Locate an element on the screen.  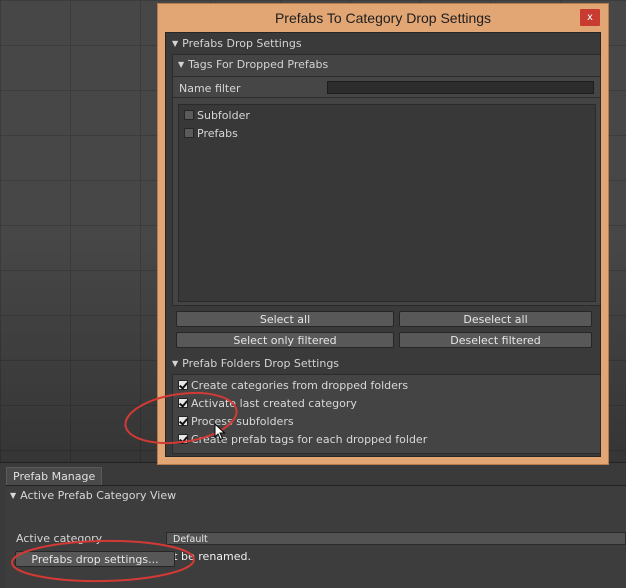
tag-toggle-prefabs: Prefabs is located at coordinates (211, 134).